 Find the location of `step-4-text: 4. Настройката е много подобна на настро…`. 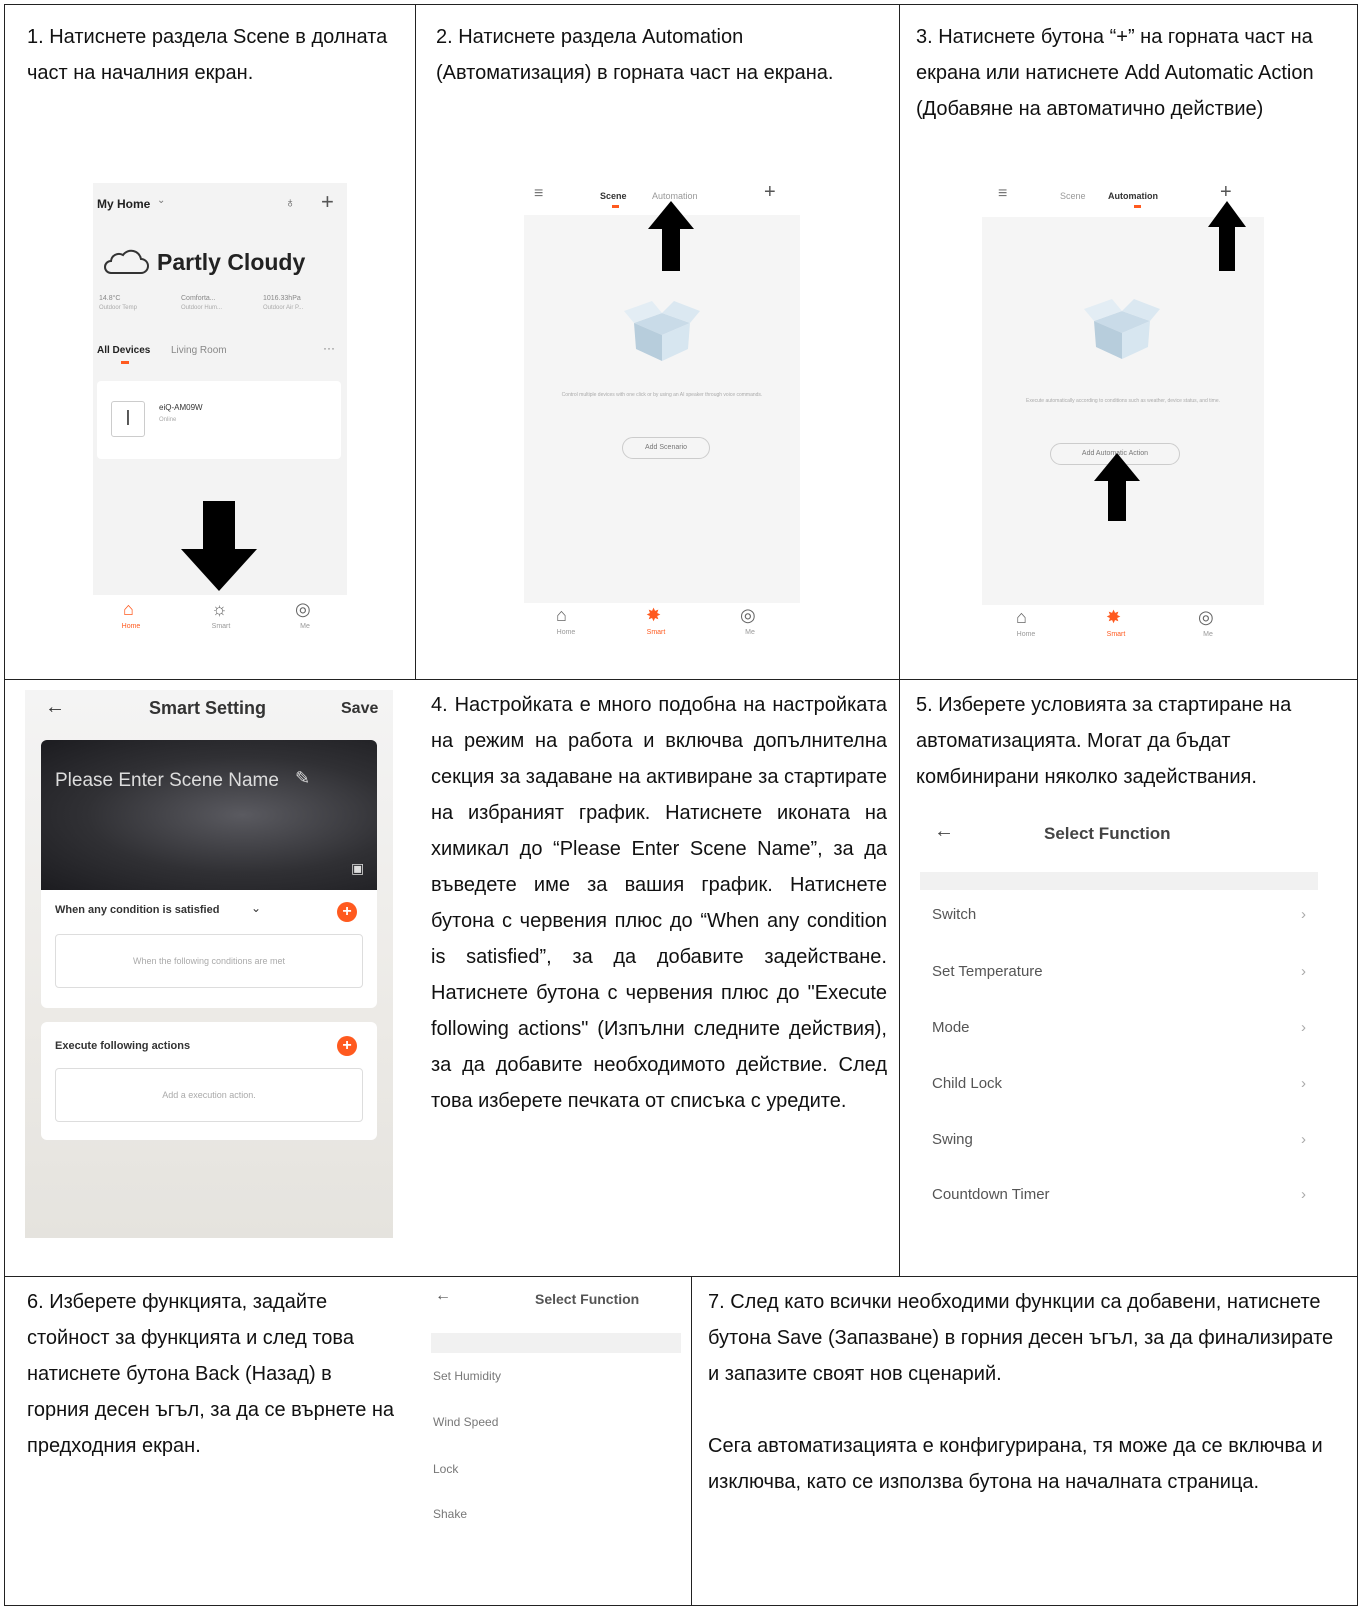

step-4-text: 4. Настройката е много подобна на настро… is located at coordinates (659, 903).